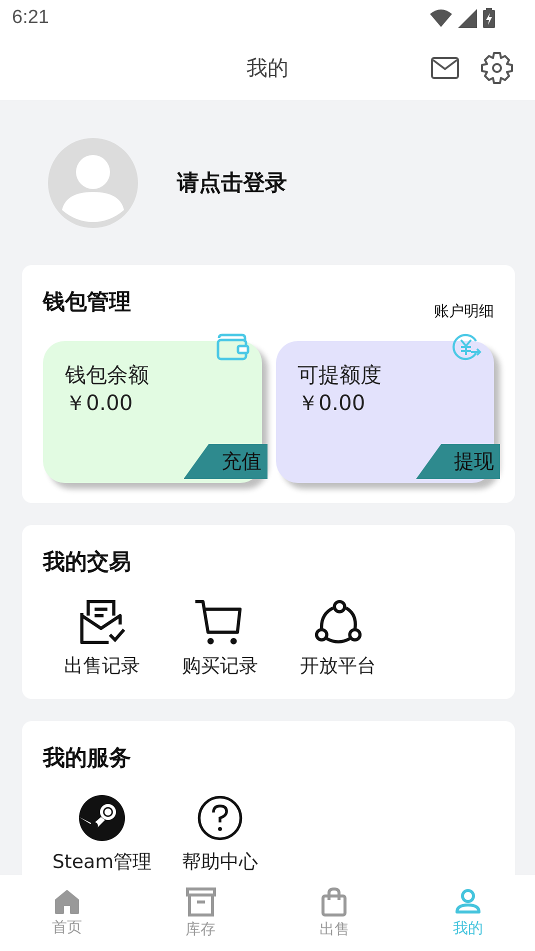 The height and width of the screenshot is (951, 535). What do you see at coordinates (338, 622) in the screenshot?
I see `share-nodes-icon` at bounding box center [338, 622].